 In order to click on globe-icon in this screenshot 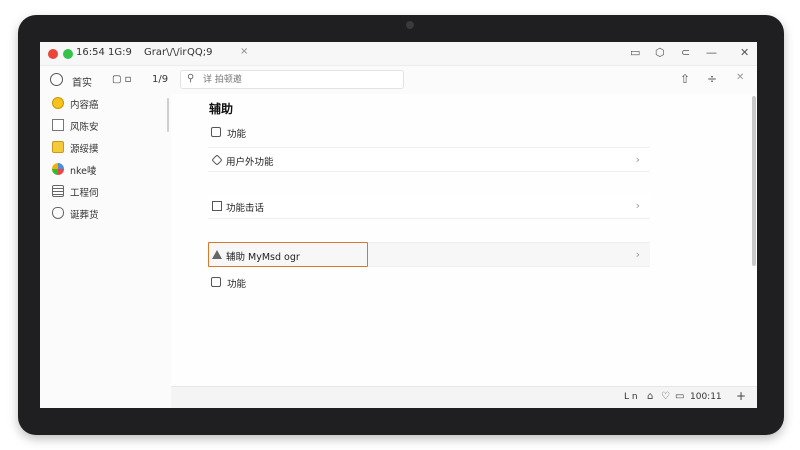, I will do `click(58, 169)`.